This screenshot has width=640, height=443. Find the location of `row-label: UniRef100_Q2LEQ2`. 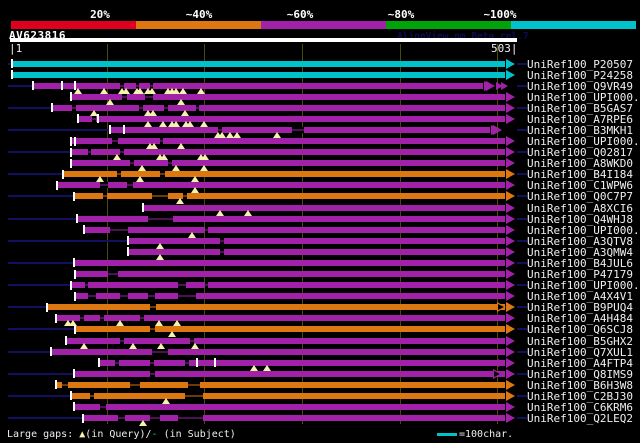

row-label: UniRef100_Q2LEQ2 is located at coordinates (580, 419).